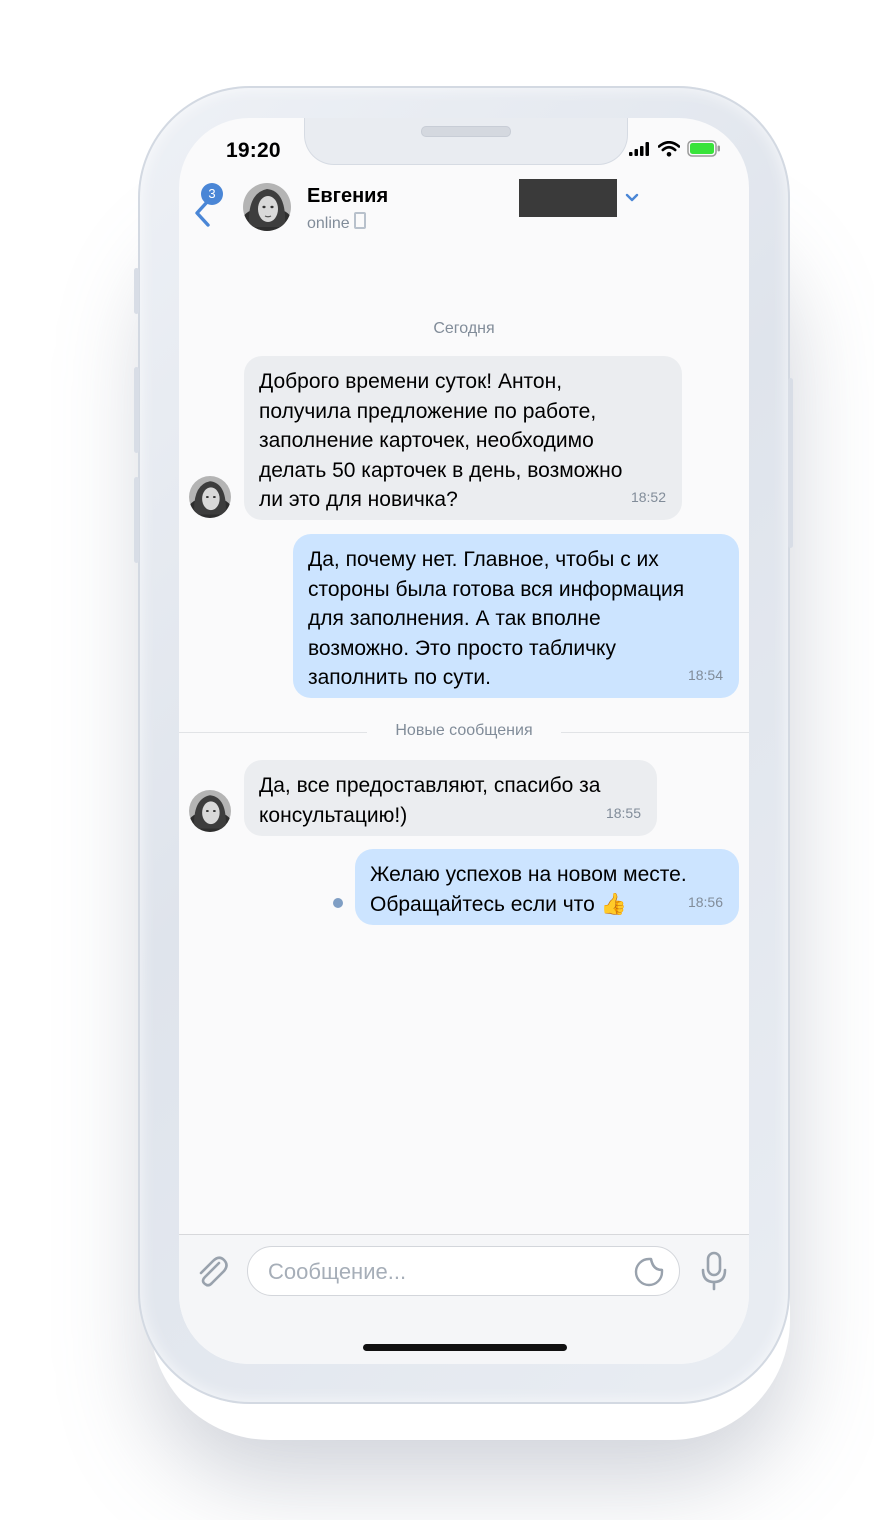  I want to click on message-line: получила предложение по работе,, so click(428, 411).